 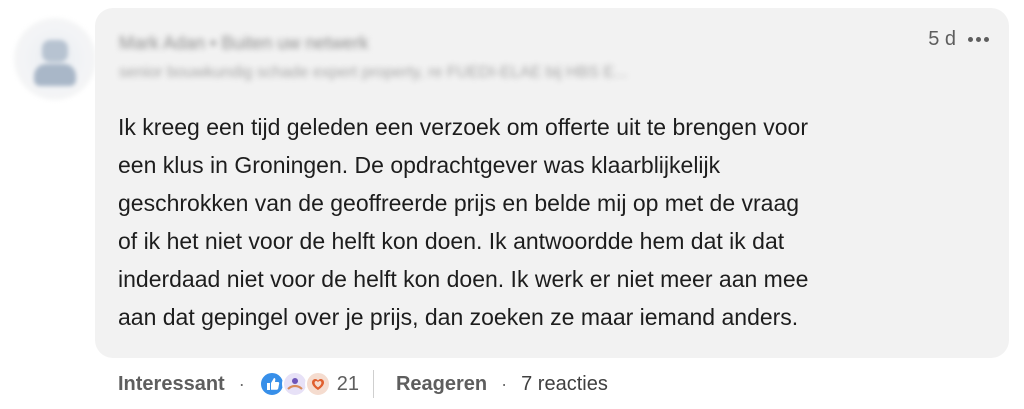 I want to click on reactions-summary: 21, so click(x=308, y=384).